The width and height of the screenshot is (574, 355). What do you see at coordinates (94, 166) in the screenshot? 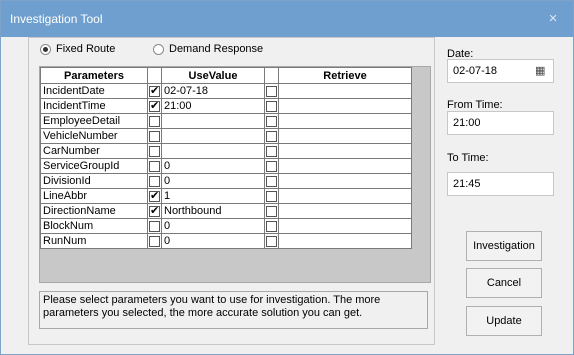
I see `parameter-name: ServiceGroupId` at bounding box center [94, 166].